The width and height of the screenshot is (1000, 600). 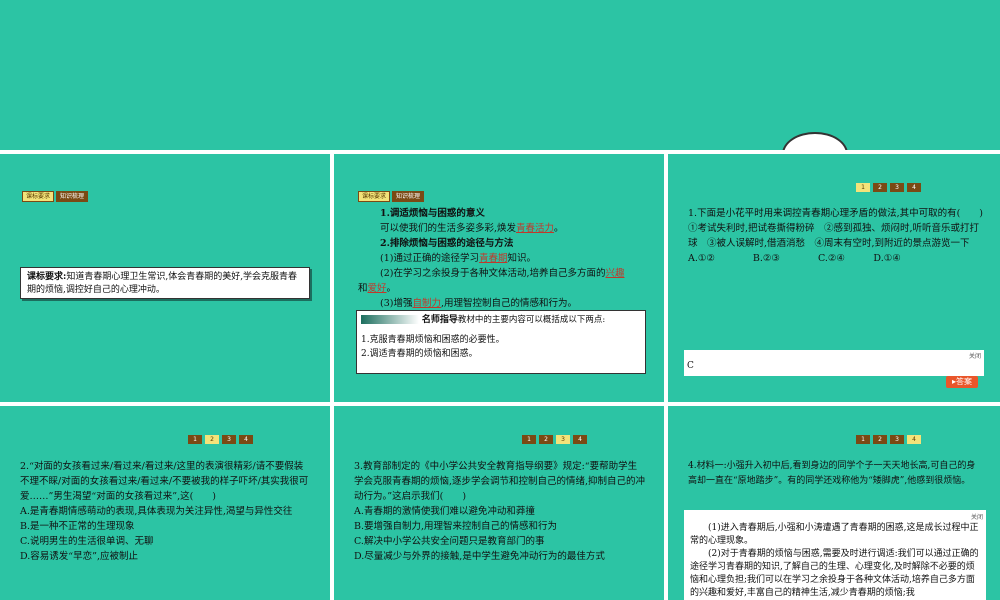 I want to click on blank-answer: 爱好, so click(x=377, y=288).